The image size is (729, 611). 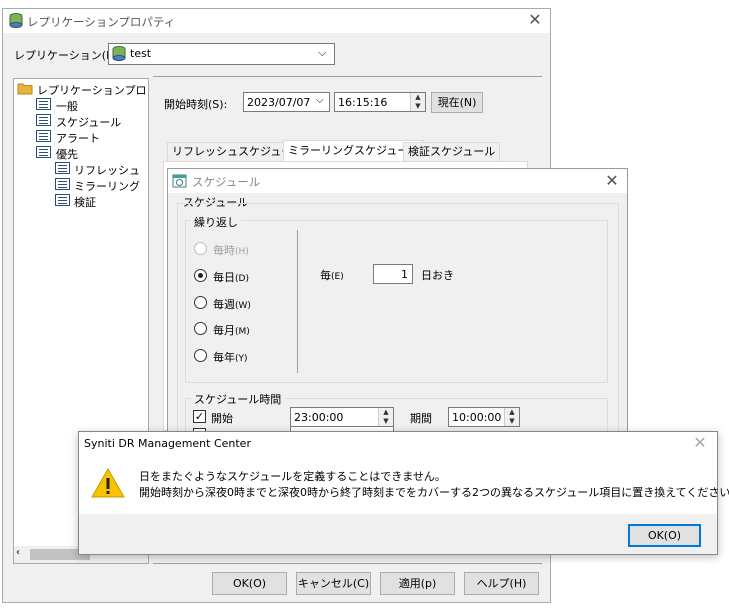 What do you see at coordinates (404, 274) in the screenshot?
I see `every-value: 1` at bounding box center [404, 274].